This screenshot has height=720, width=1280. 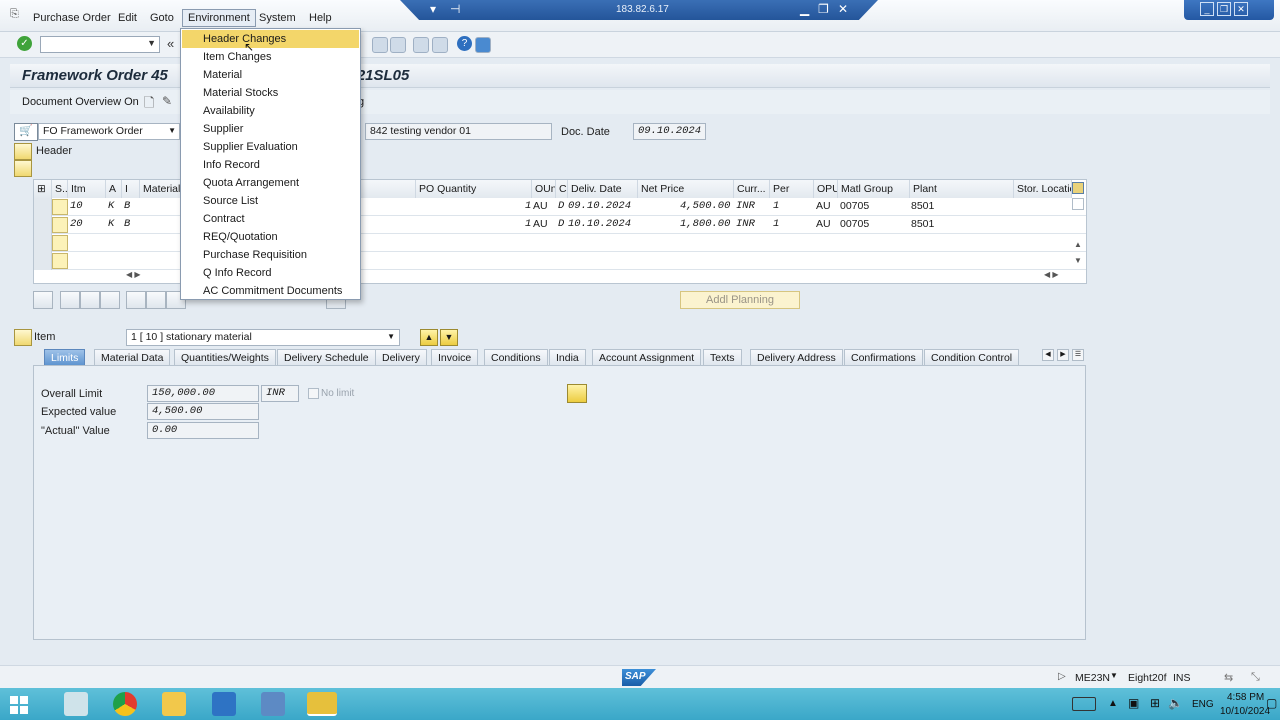 What do you see at coordinates (156, 300) in the screenshot?
I see `lock-icon` at bounding box center [156, 300].